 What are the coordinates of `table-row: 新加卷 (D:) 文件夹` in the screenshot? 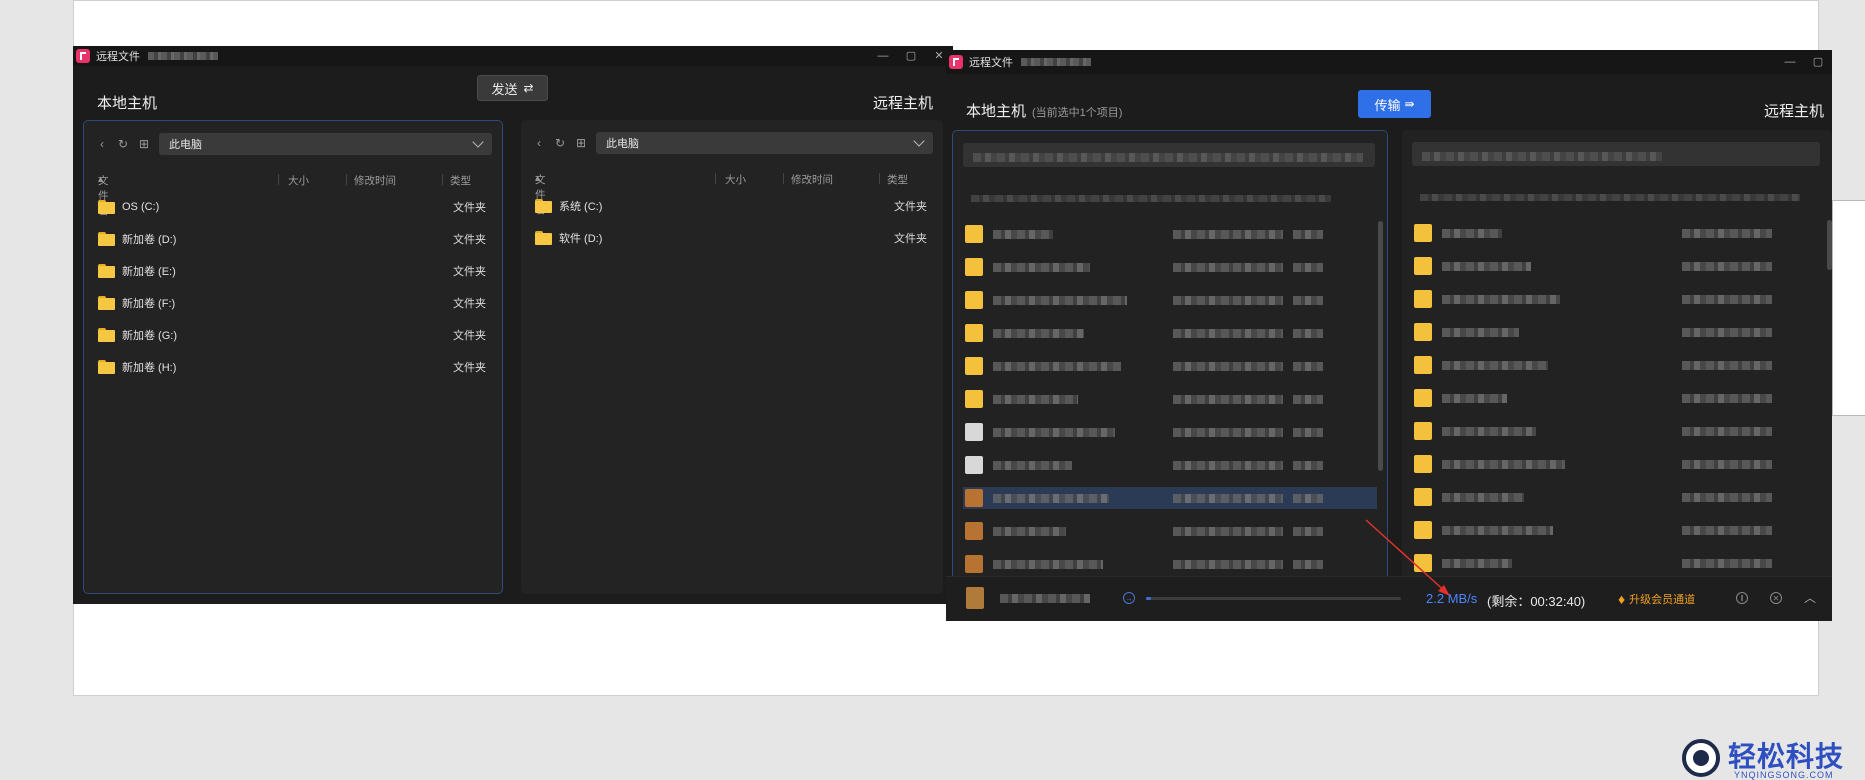 It's located at (292, 239).